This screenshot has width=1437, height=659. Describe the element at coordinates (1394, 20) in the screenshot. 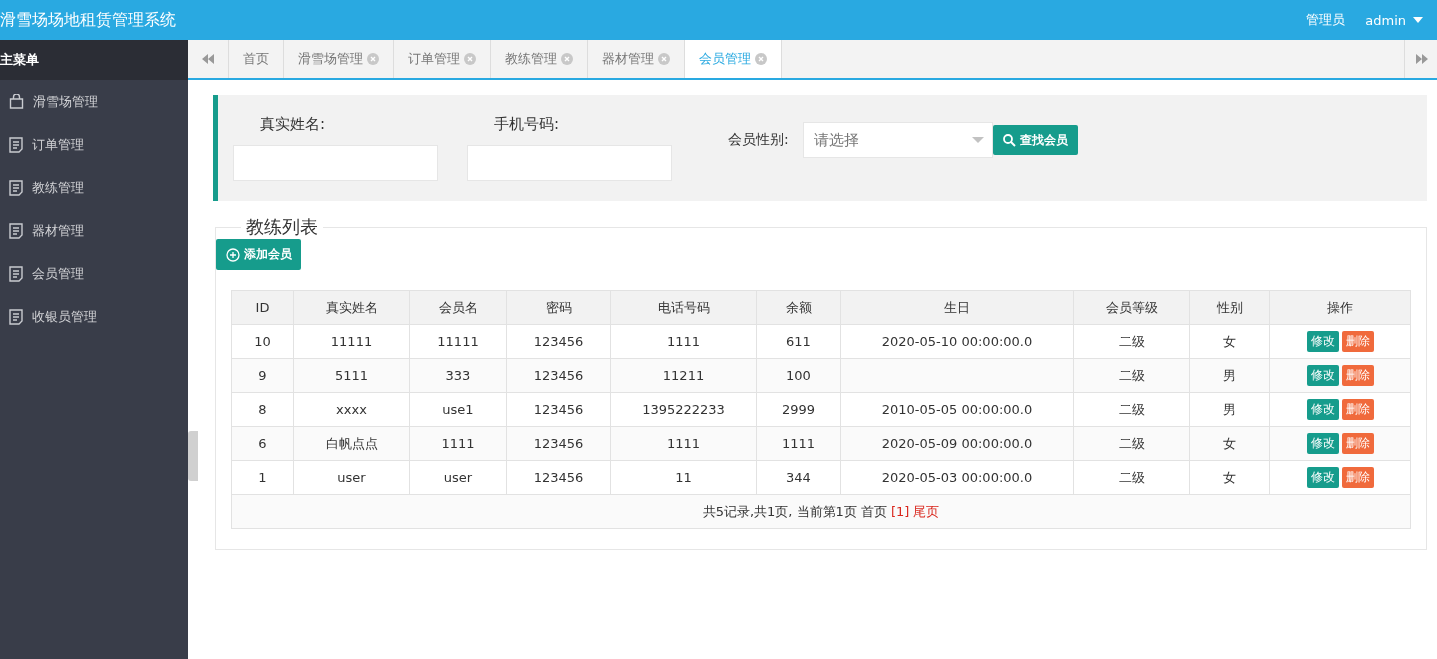

I see `user-menu: admin` at that location.